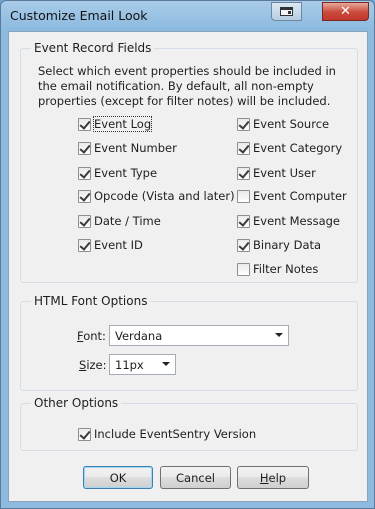  I want to click on right-checkbox-label: Filter Notes, so click(286, 269).